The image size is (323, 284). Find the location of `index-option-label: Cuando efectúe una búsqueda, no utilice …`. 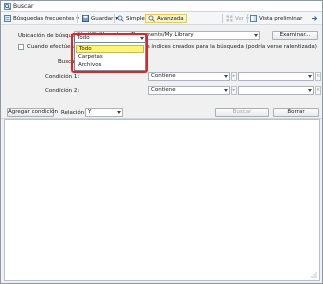

index-option-label: Cuando efectúe una búsqueda, no utilice … is located at coordinates (172, 47).